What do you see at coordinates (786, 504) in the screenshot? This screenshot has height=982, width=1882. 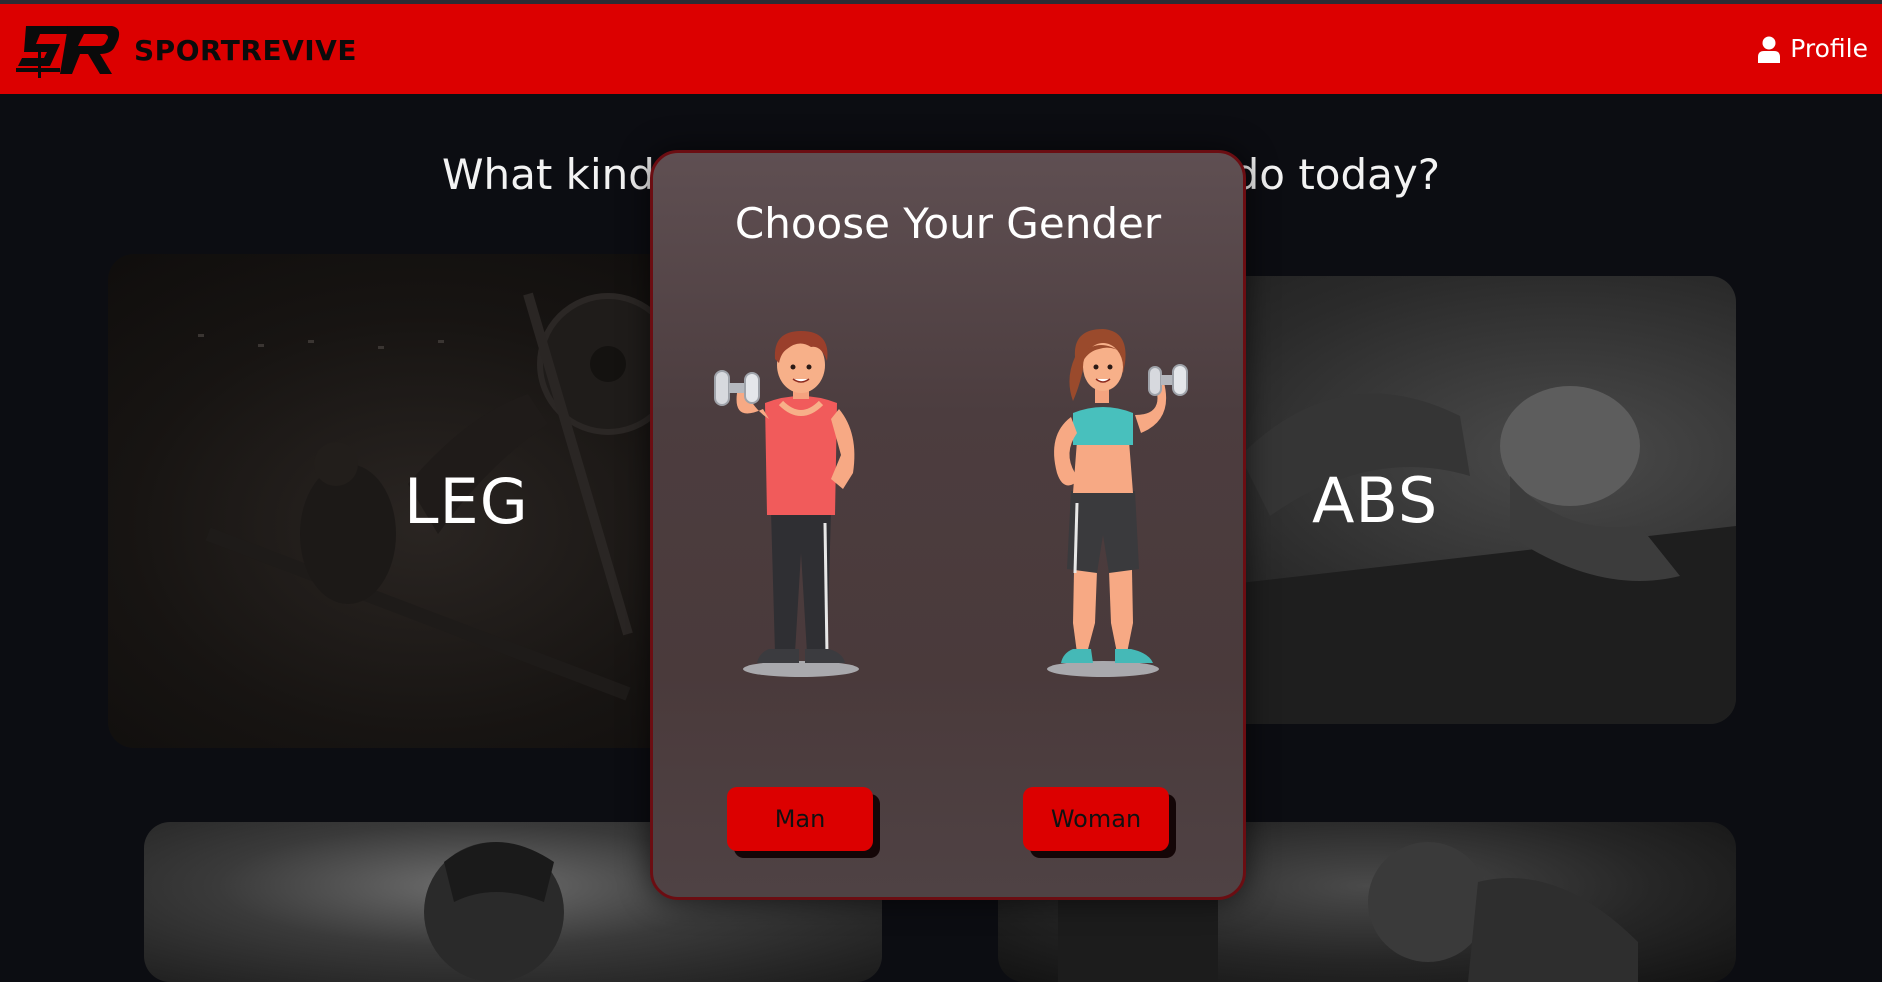 I see `man-dumbbell-illustration` at bounding box center [786, 504].